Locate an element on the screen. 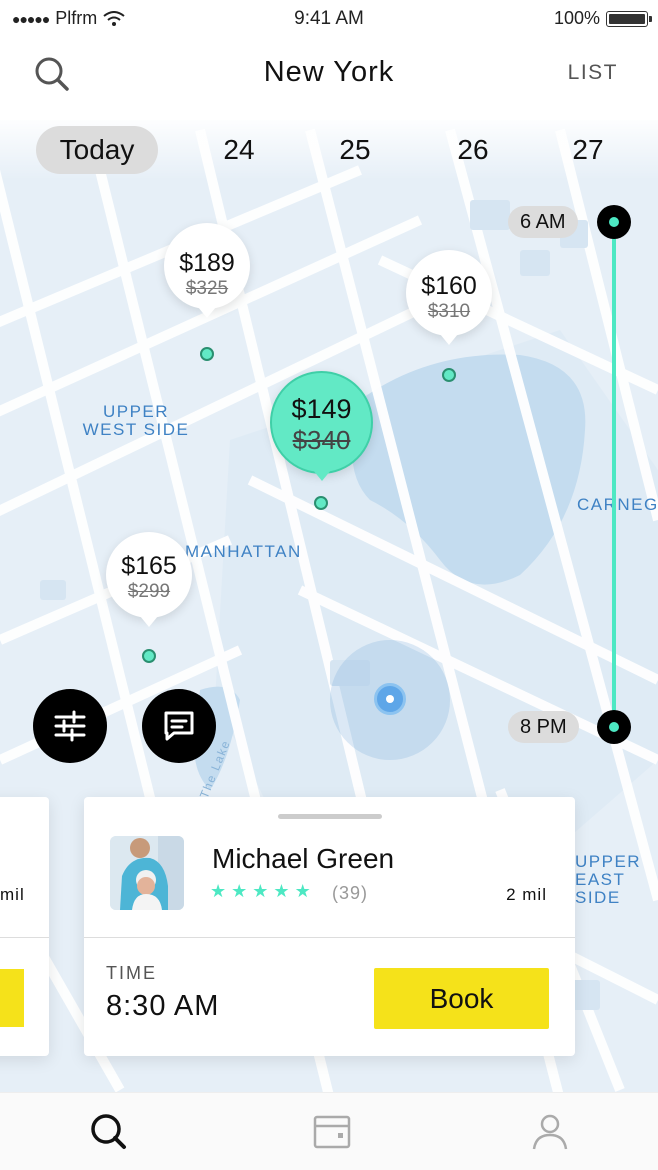 Image resolution: width=658 pixels, height=1170 pixels. price-pin: $189 $325 is located at coordinates (207, 270).